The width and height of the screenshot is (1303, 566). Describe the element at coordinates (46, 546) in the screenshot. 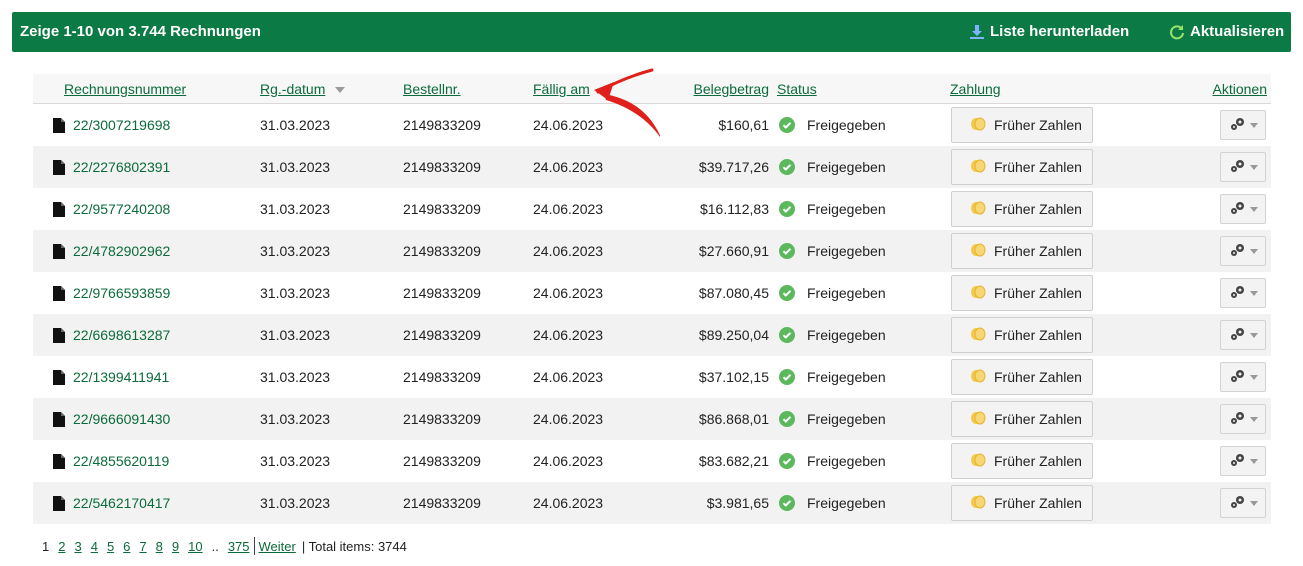

I see `page-current: 1` at that location.